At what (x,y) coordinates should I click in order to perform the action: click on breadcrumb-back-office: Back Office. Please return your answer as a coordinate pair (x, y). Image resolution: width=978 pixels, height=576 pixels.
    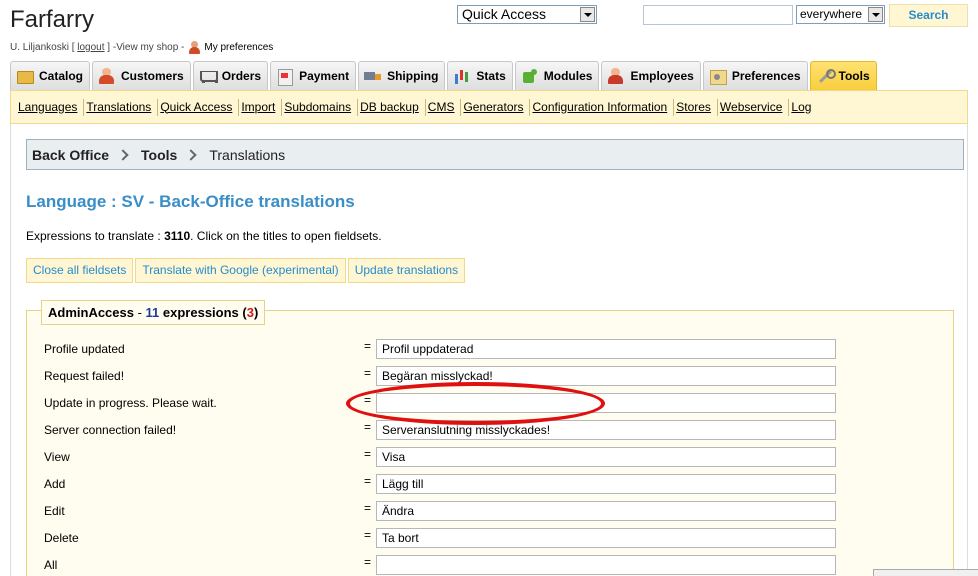
    Looking at the image, I should click on (70, 155).